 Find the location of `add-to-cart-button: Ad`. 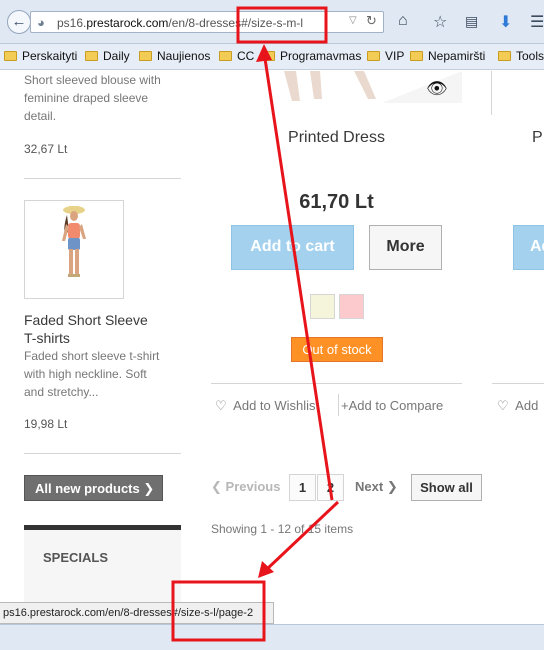

add-to-cart-button: Ad is located at coordinates (528, 247).